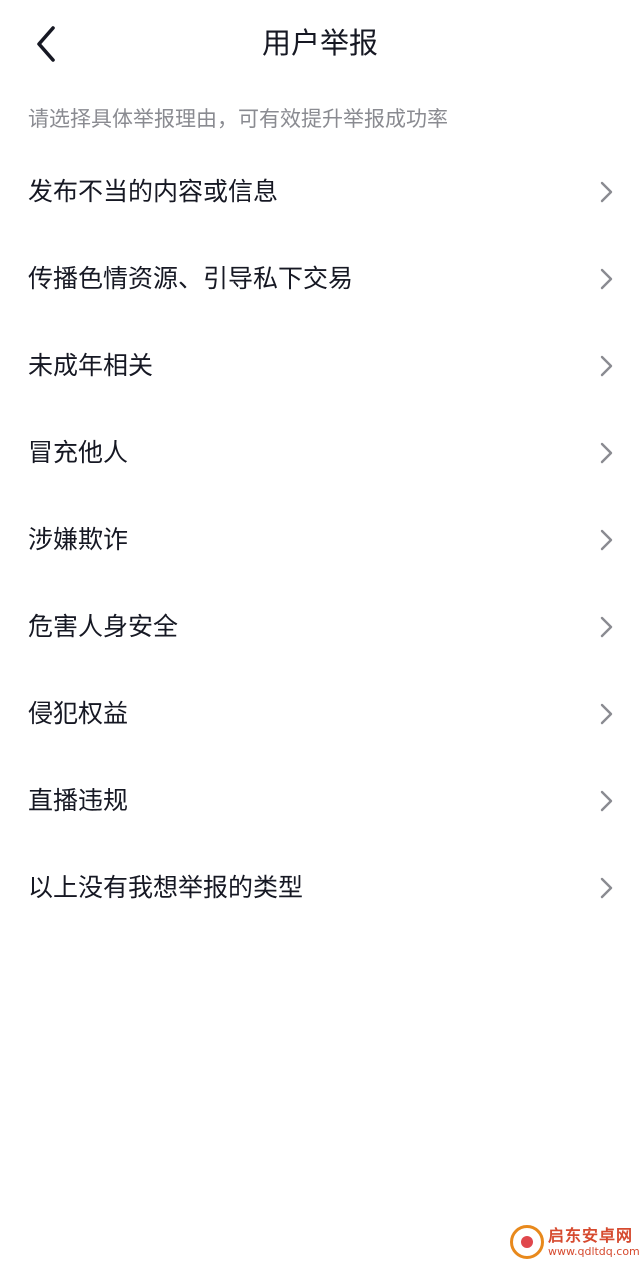  Describe the element at coordinates (320, 887) in the screenshot. I see `report-reason-item: 以上没有我想举报的类型` at that location.